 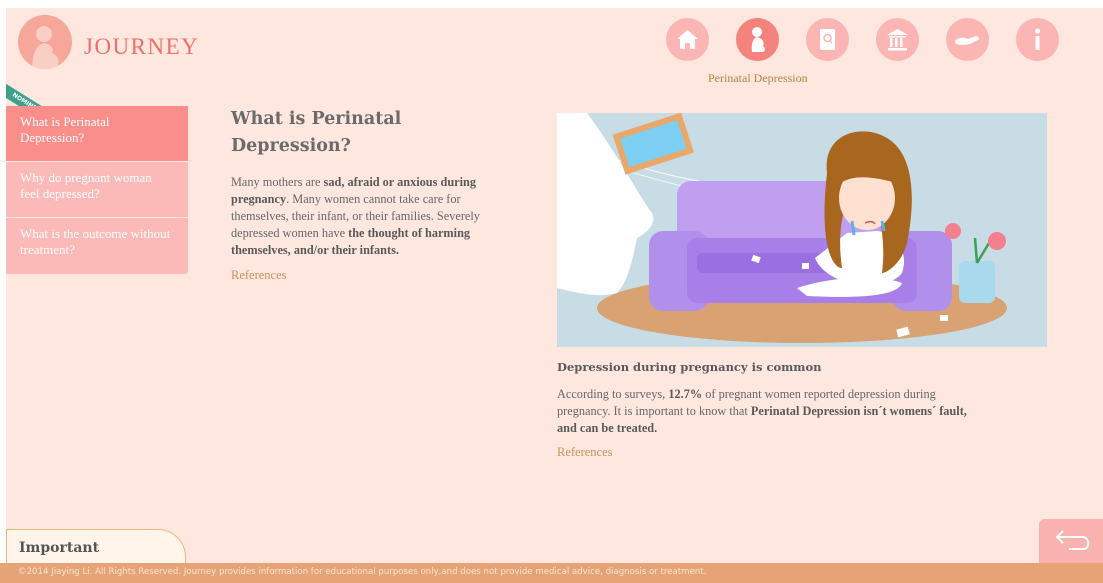 I want to click on sidebar-item-outcome: What is the outcome without treatment?, so click(x=97, y=246).